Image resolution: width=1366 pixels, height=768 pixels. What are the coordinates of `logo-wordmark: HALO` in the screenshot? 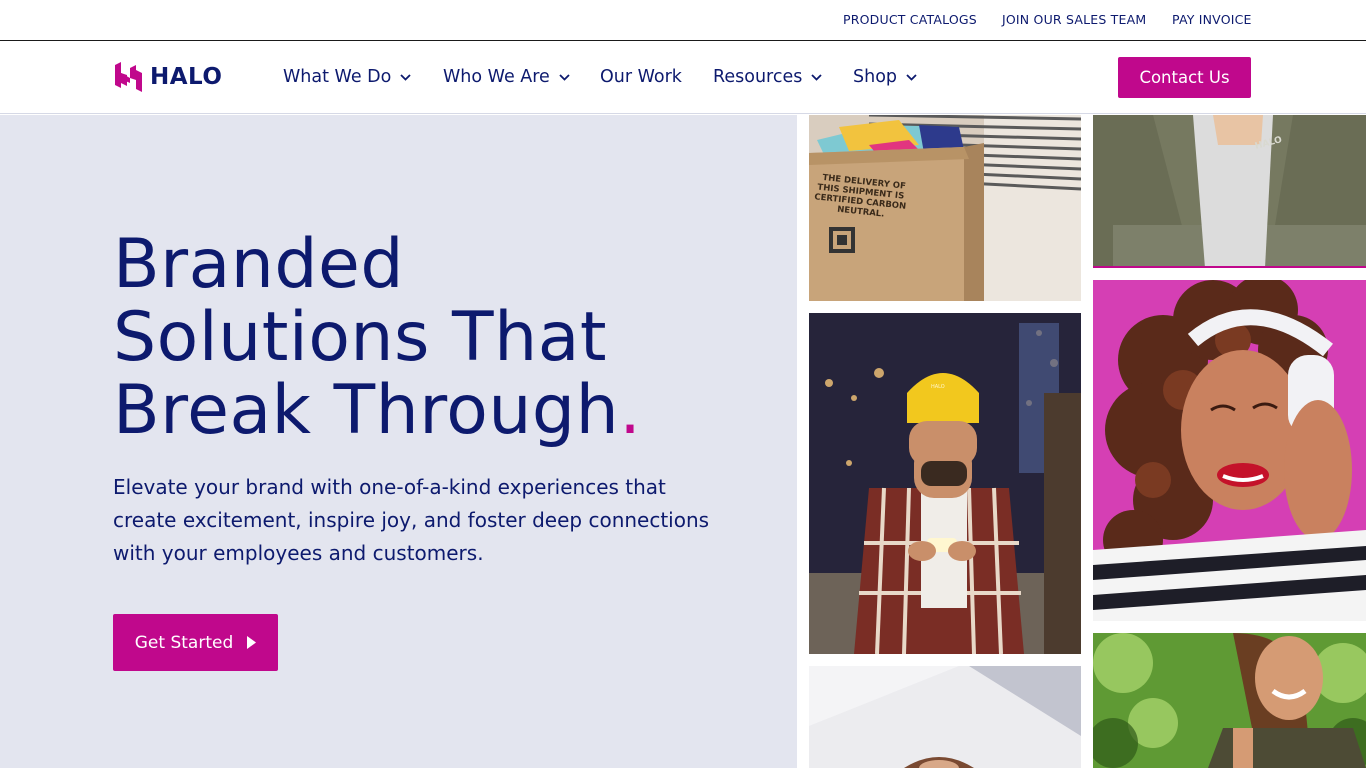 It's located at (186, 77).